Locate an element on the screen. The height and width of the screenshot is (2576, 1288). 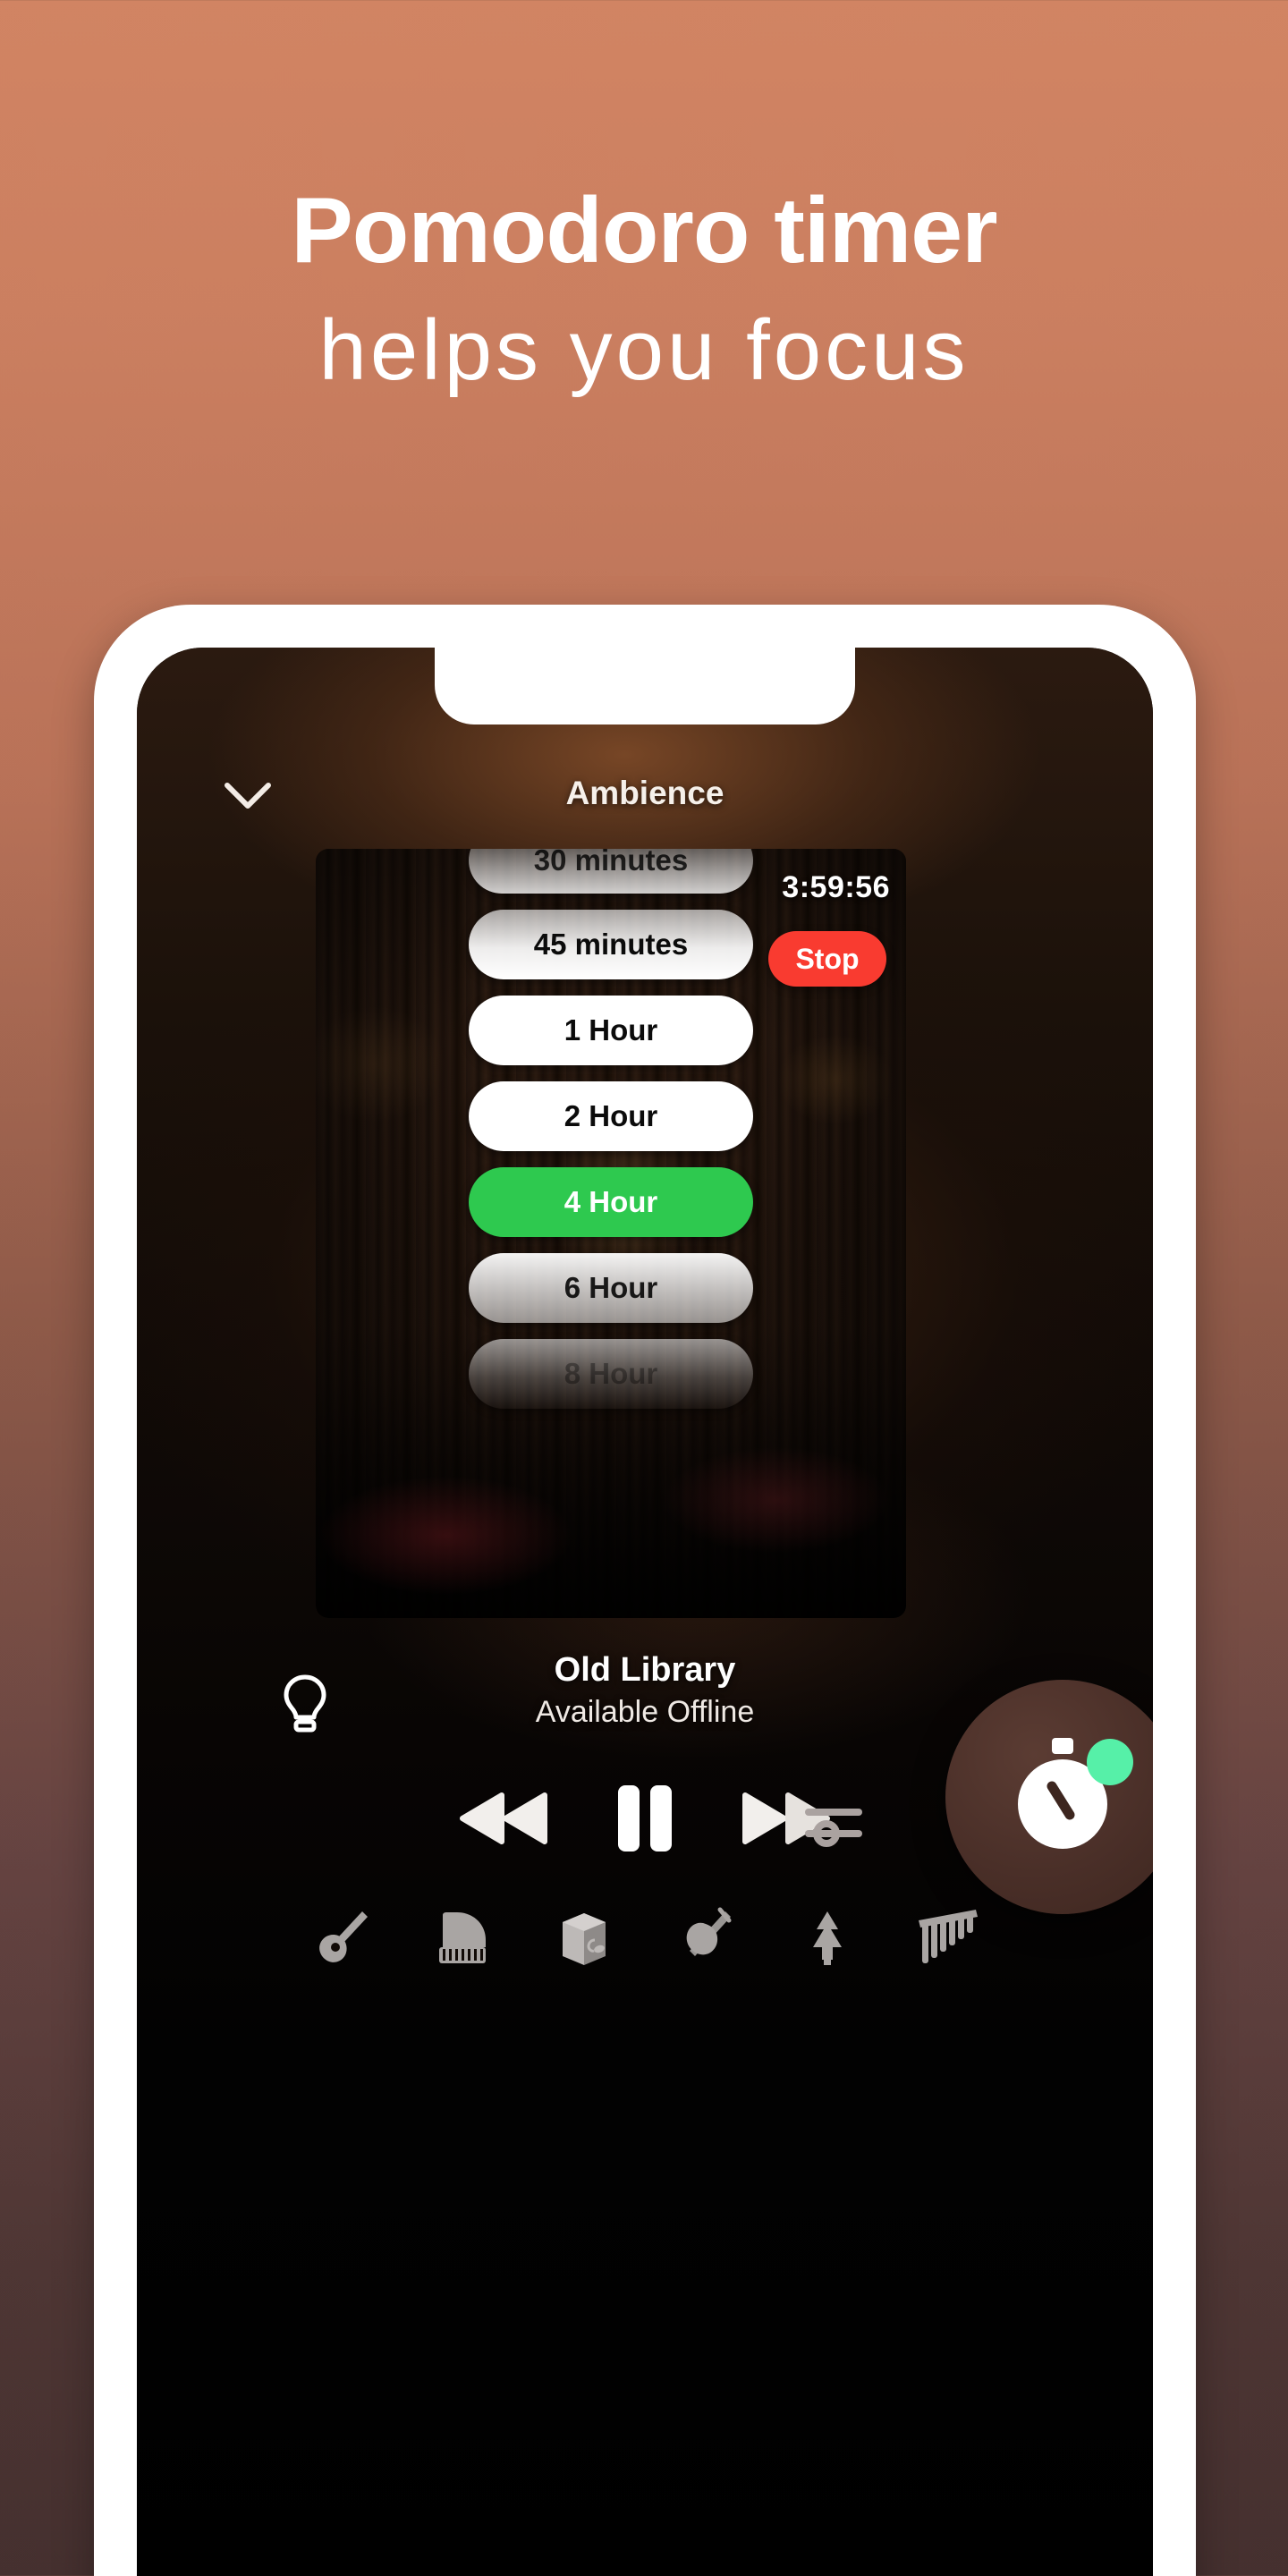
guitar-icon is located at coordinates (341, 1940).